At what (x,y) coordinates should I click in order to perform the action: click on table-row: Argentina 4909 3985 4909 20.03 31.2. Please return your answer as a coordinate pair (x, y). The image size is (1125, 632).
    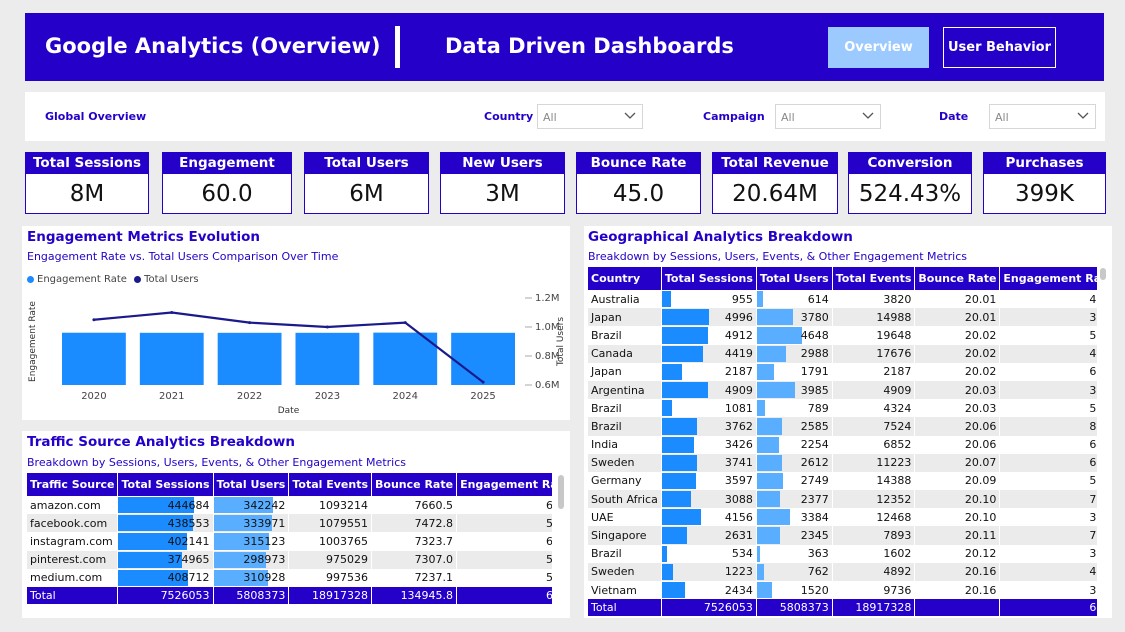
    Looking at the image, I should click on (842, 390).